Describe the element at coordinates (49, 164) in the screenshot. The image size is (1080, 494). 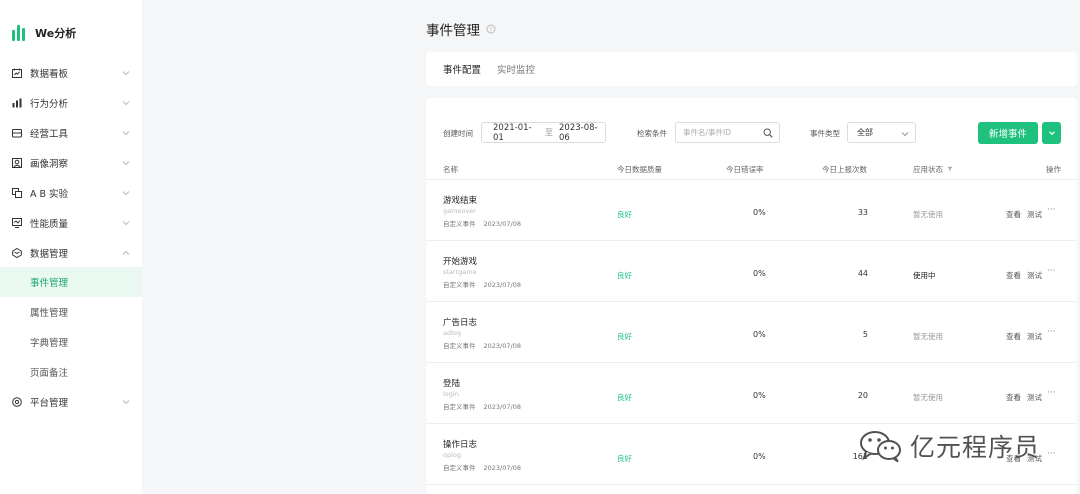
I see `sidebar-item-label: 画像洞察` at that location.